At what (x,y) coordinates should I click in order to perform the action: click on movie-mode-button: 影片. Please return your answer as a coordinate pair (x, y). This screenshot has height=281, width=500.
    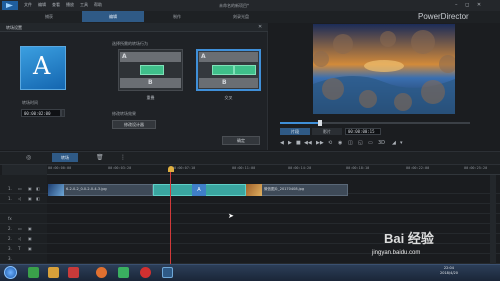
    Looking at the image, I should click on (327, 131).